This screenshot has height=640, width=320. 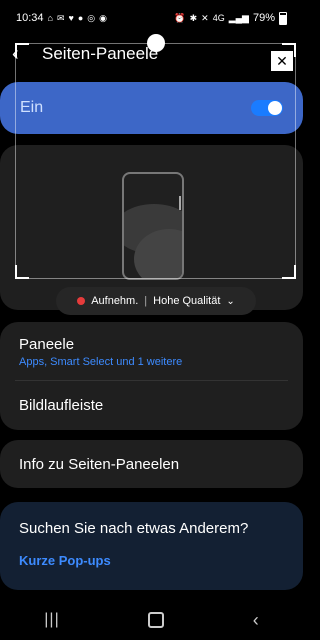 I want to click on suggestion-title: Suchen Sie nach etwas Anderem?, so click(x=134, y=528).